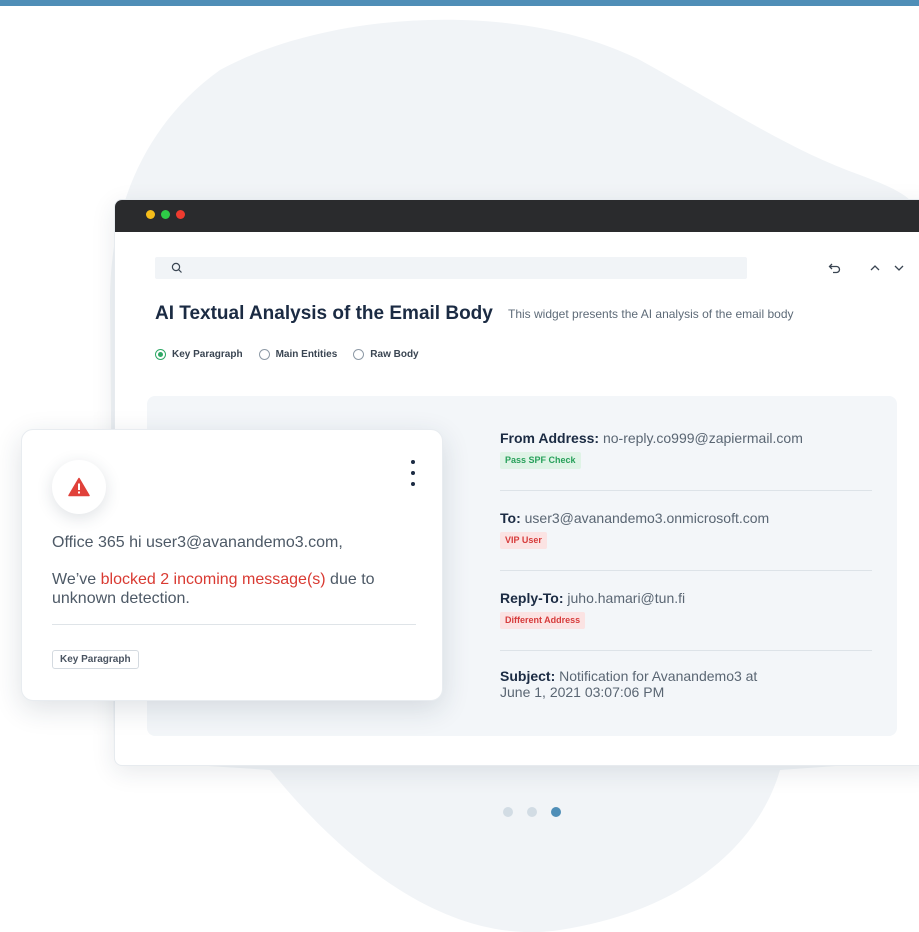 This screenshot has width=919, height=932. What do you see at coordinates (180, 214) in the screenshot?
I see `window-close-dot` at bounding box center [180, 214].